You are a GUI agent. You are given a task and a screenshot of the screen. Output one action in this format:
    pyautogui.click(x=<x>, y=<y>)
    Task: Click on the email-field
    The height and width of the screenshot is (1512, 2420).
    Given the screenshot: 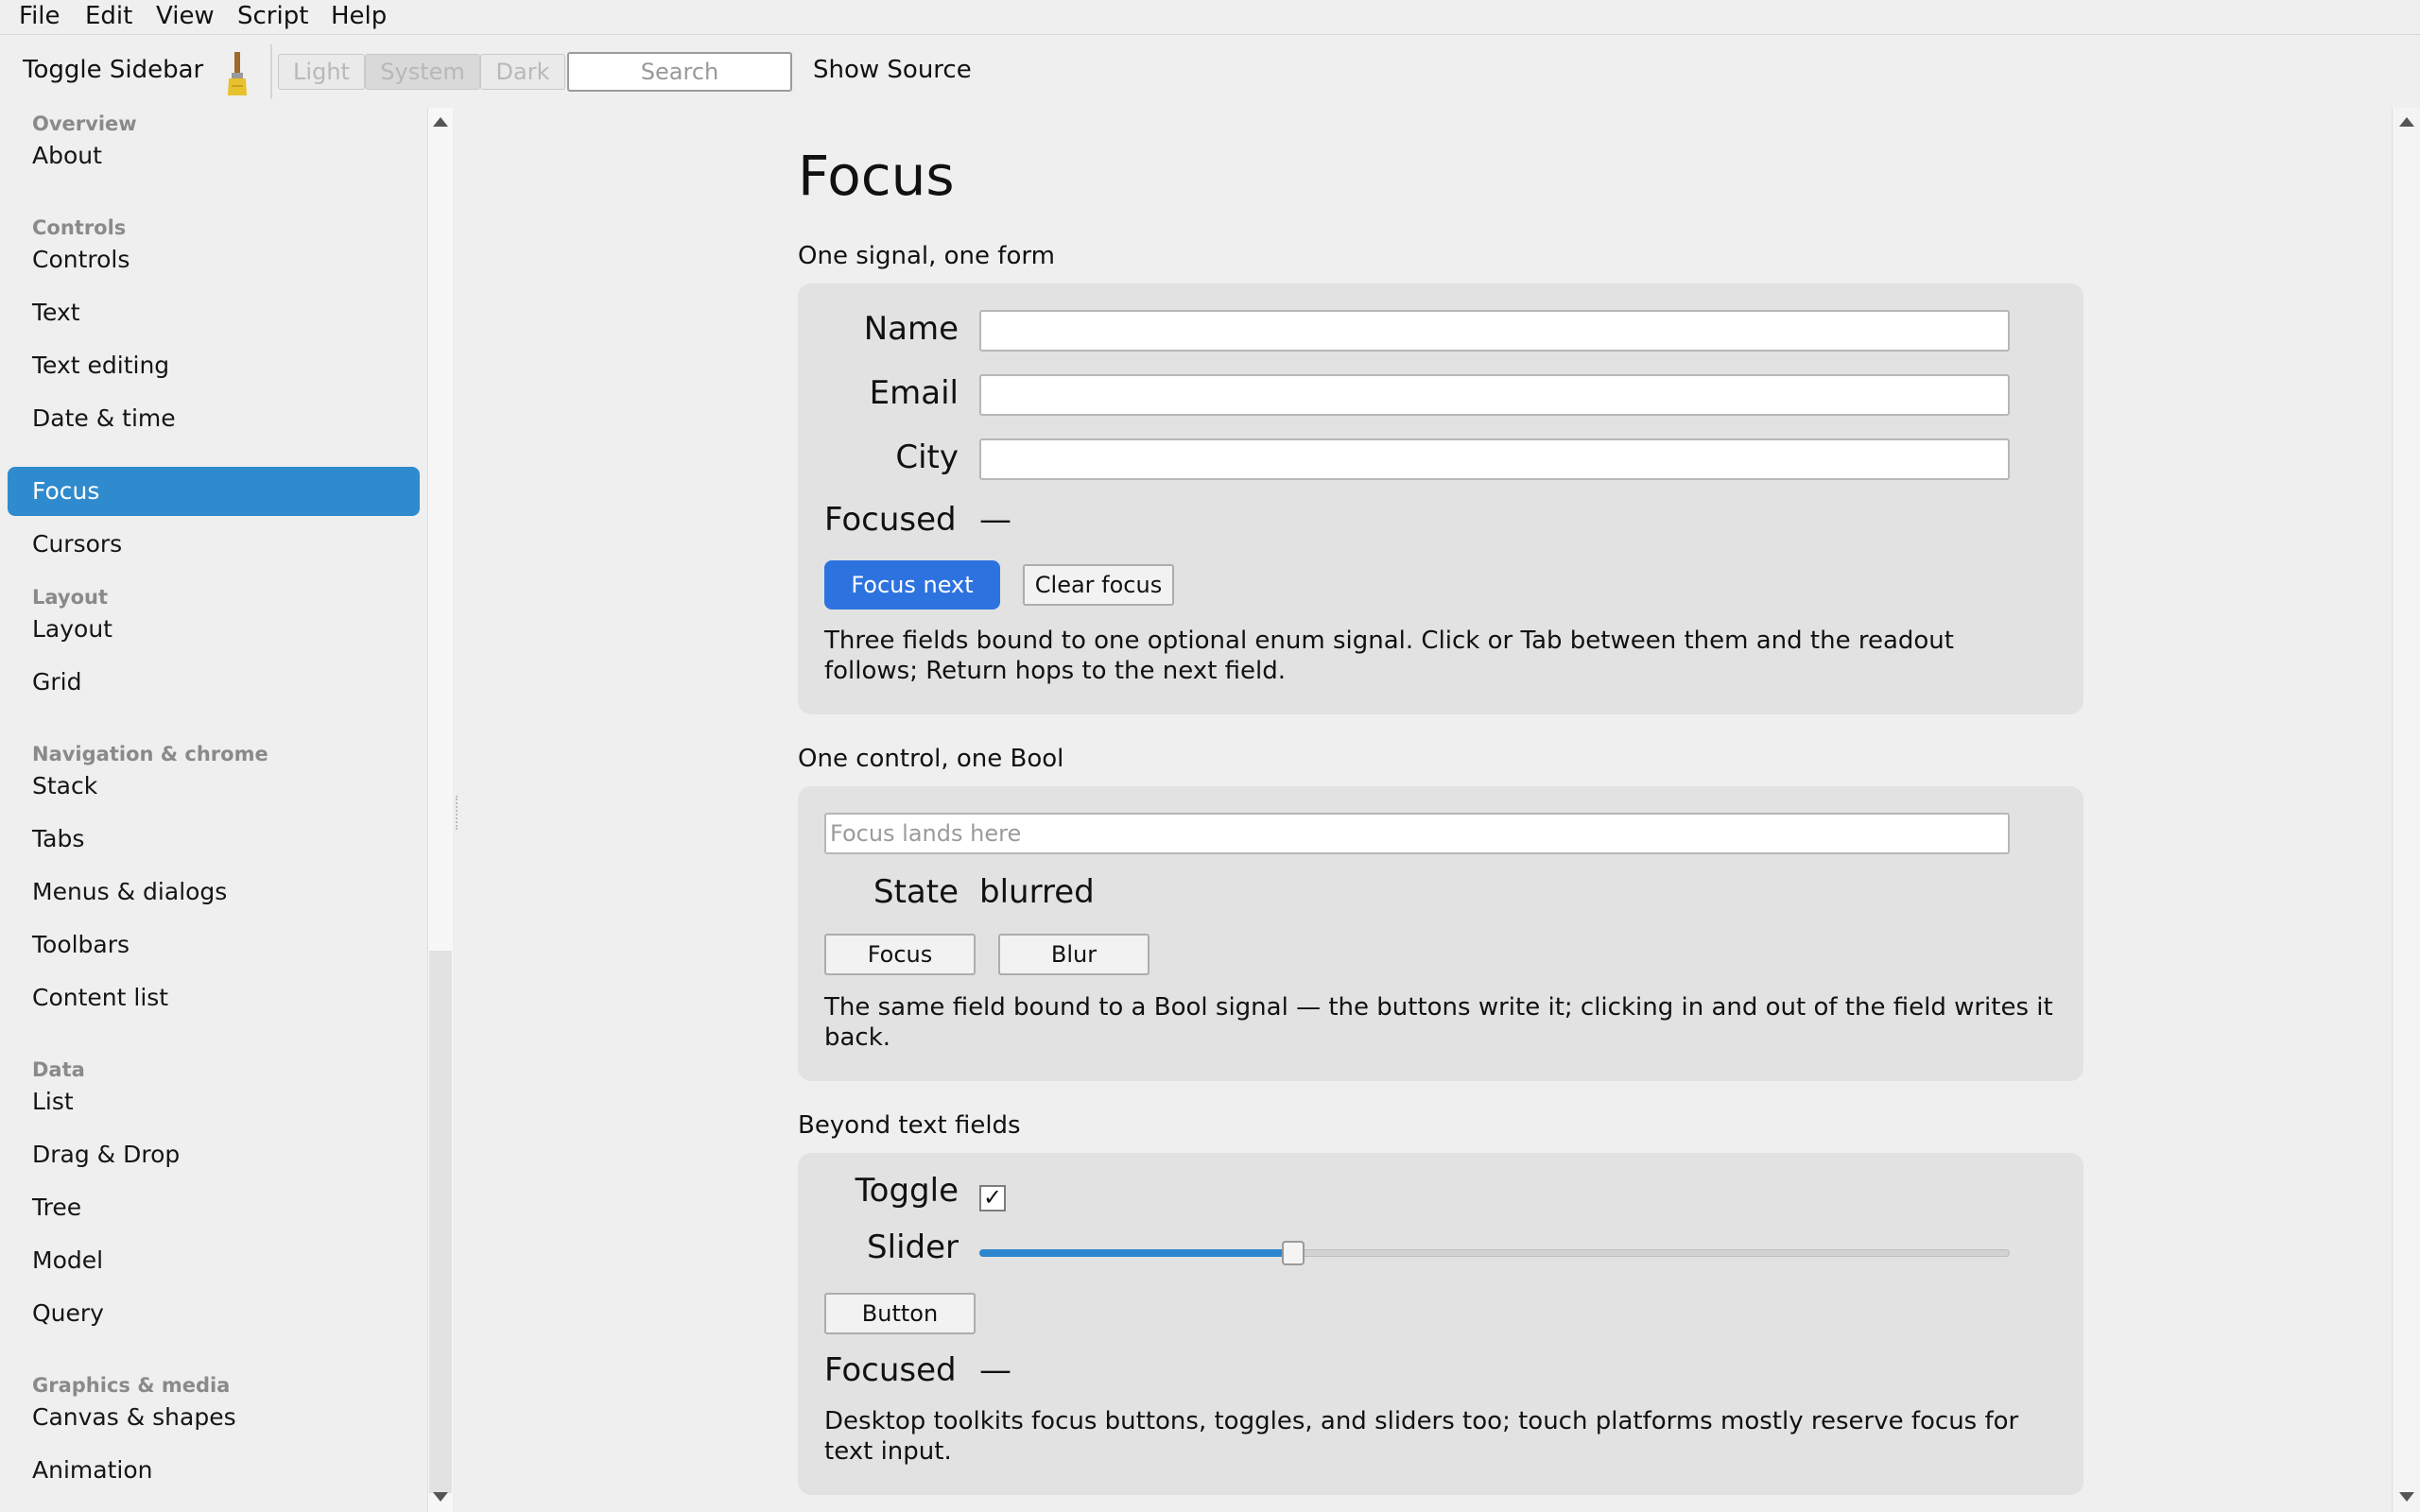 What is the action you would take?
    pyautogui.click(x=1494, y=395)
    